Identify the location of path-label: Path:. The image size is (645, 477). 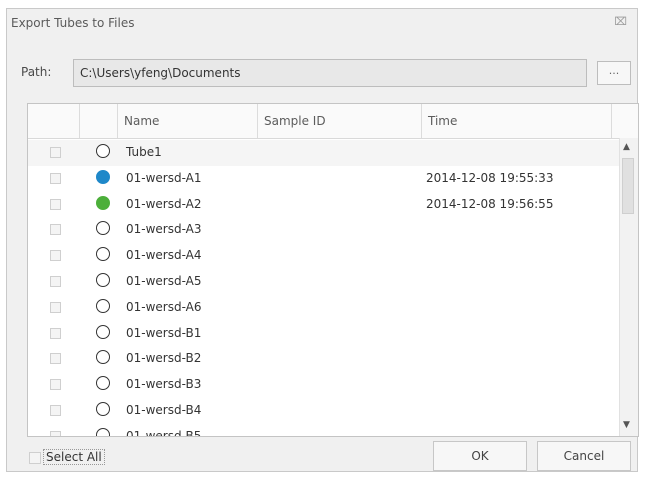
(36, 72).